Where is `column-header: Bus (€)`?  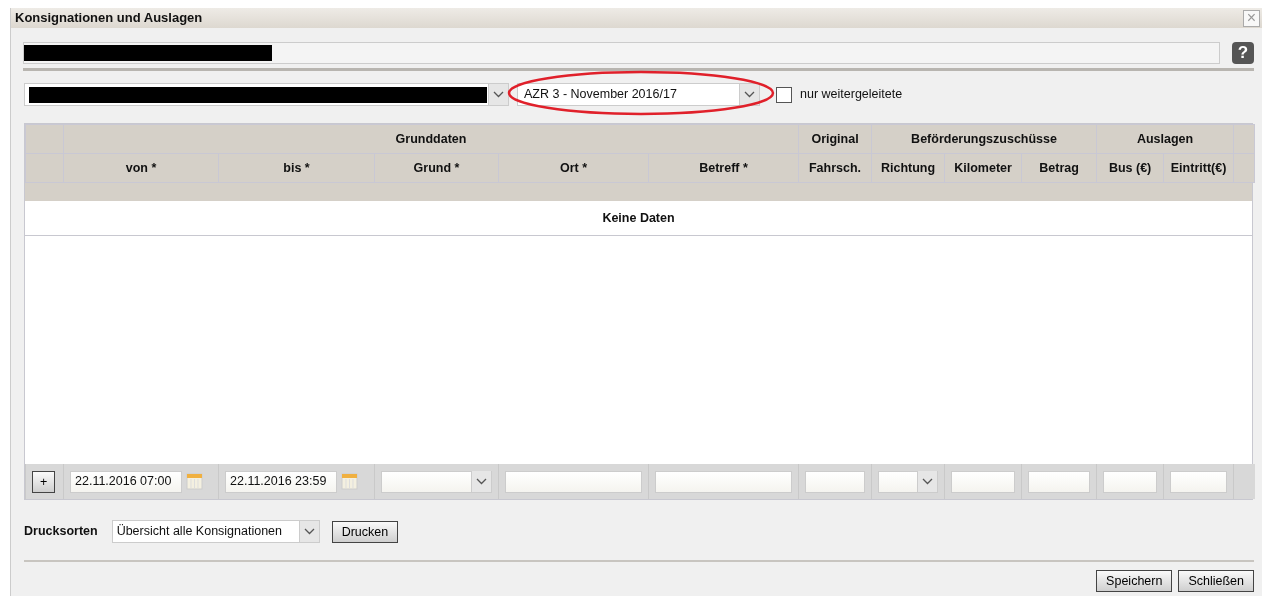
column-header: Bus (€) is located at coordinates (1130, 168).